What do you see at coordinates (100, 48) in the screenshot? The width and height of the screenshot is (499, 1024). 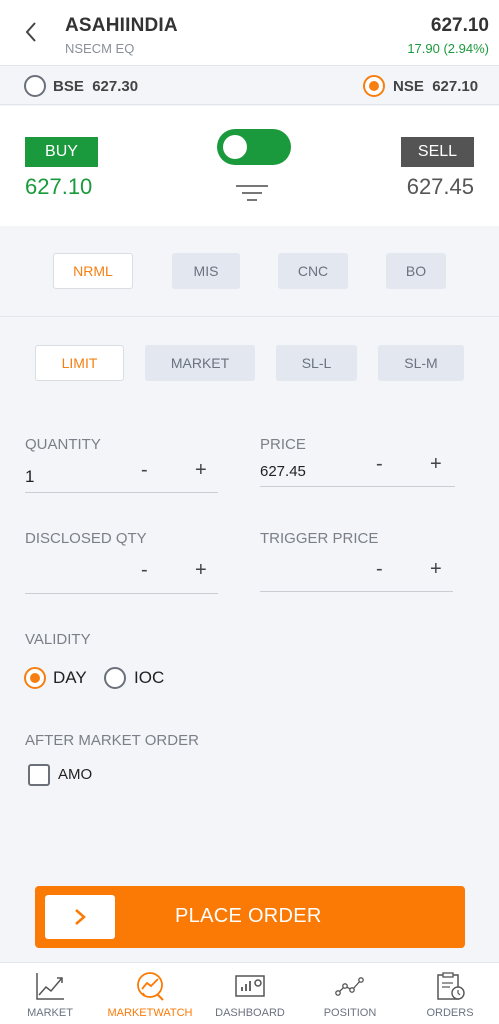 I see `segment-label: NSECM EQ` at bounding box center [100, 48].